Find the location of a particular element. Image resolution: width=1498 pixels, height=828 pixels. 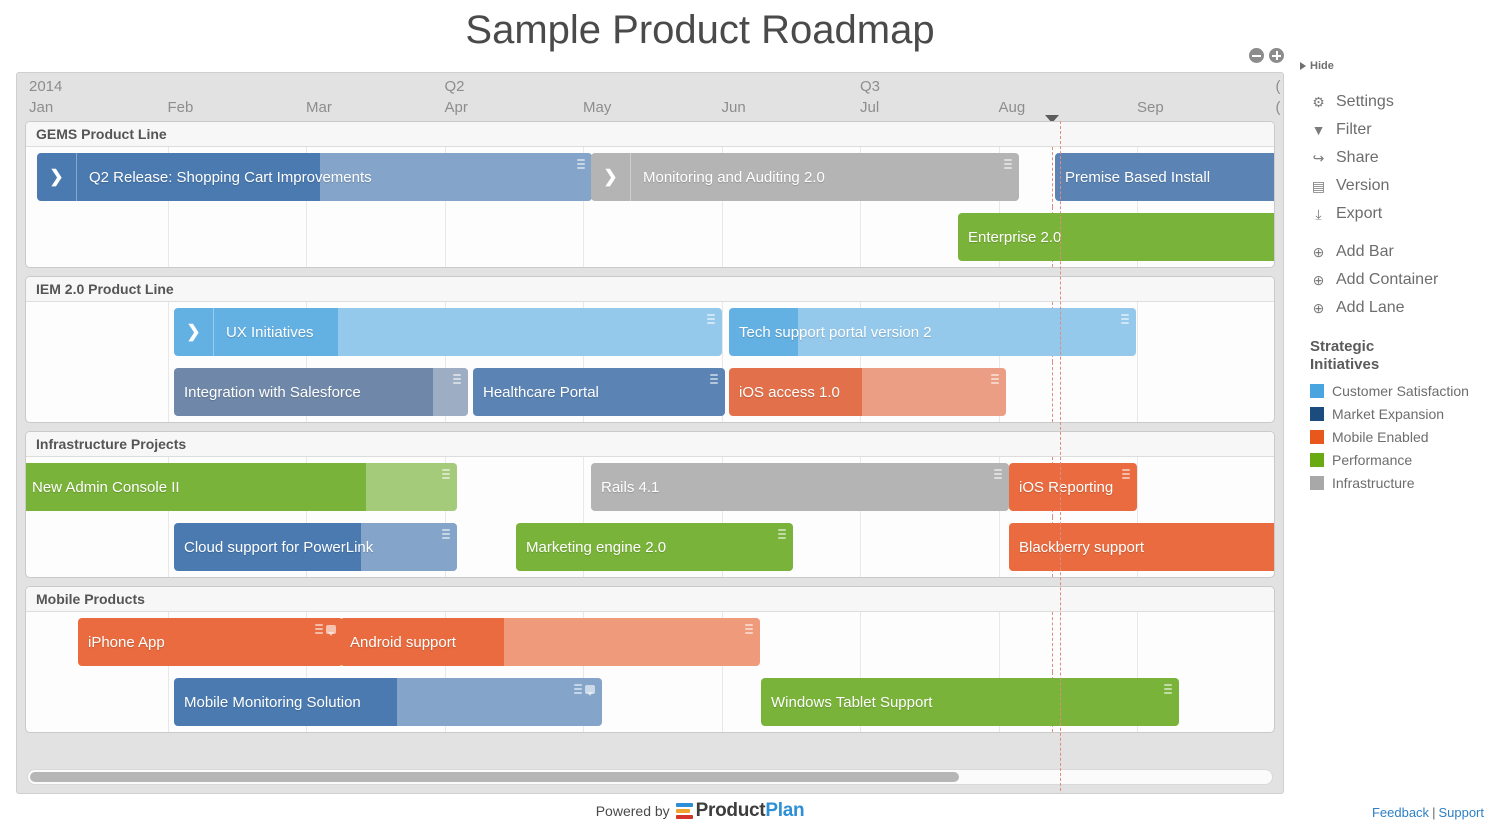

sidebar-add-menu: ⊕ Add Bar ⊕ Add Container ⊕ Add Lane is located at coordinates (1399, 280).